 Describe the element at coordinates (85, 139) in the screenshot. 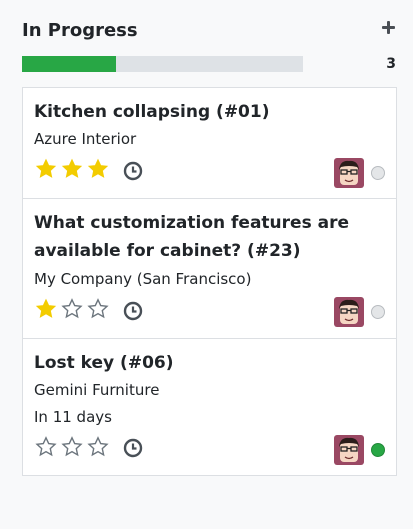

I see `card-customer: Azure Interior` at that location.